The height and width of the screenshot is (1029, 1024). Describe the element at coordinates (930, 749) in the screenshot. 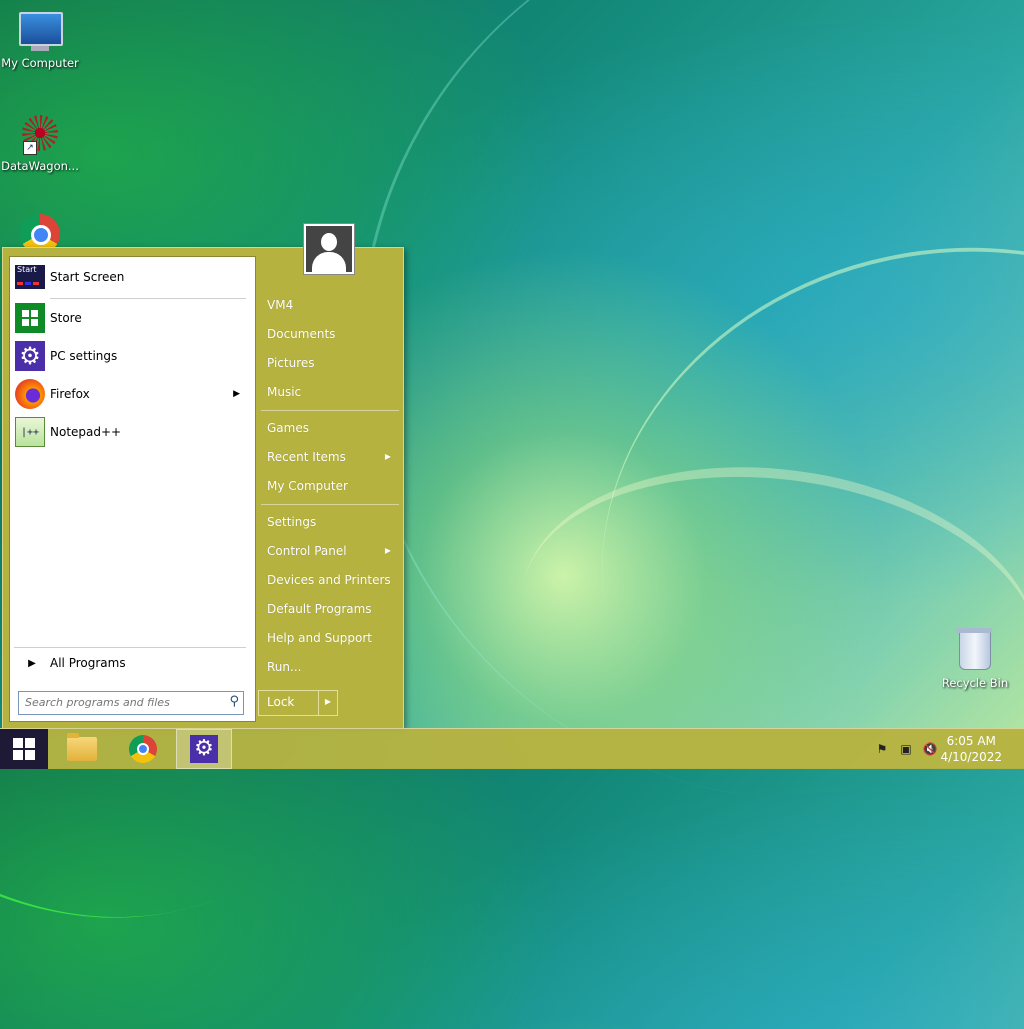

I see `volume-muted-icon: 🔇` at that location.